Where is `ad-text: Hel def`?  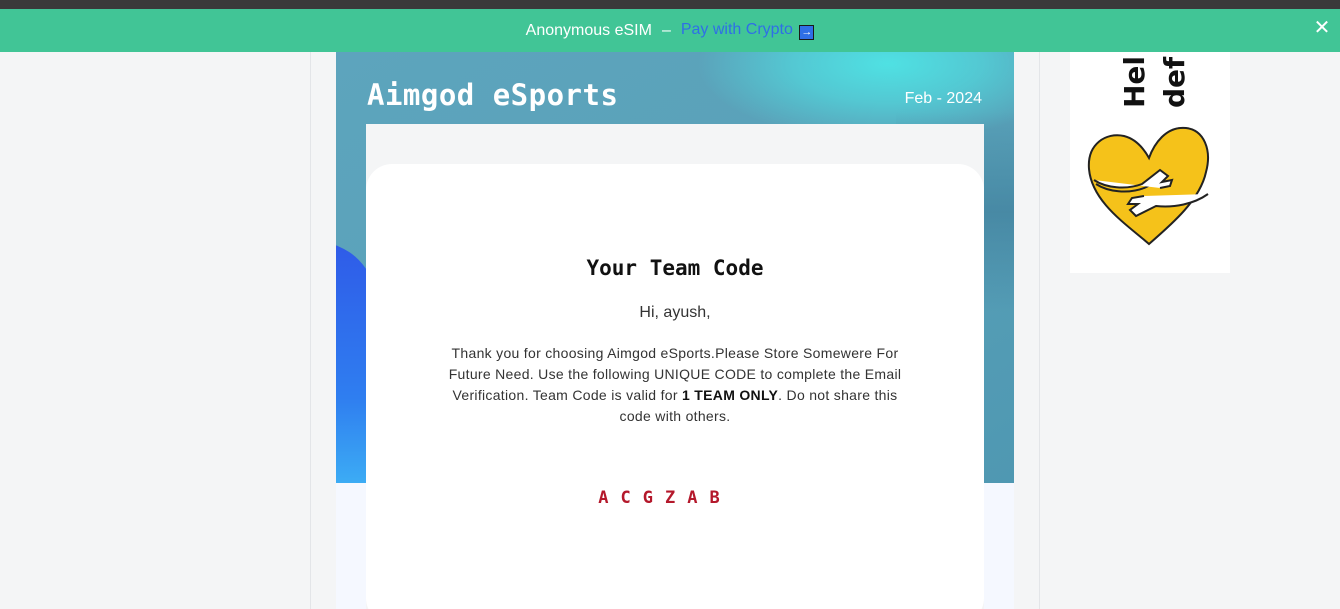 ad-text: Hel def is located at coordinates (1148, 80).